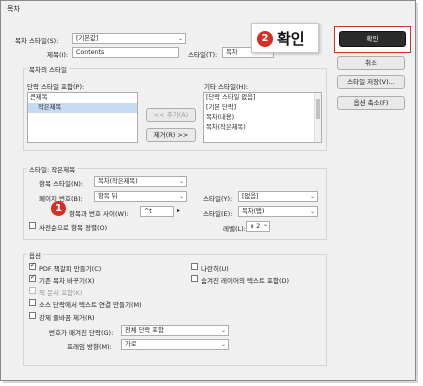  Describe the element at coordinates (58, 208) in the screenshot. I see `callout-1-badge: 1` at that location.